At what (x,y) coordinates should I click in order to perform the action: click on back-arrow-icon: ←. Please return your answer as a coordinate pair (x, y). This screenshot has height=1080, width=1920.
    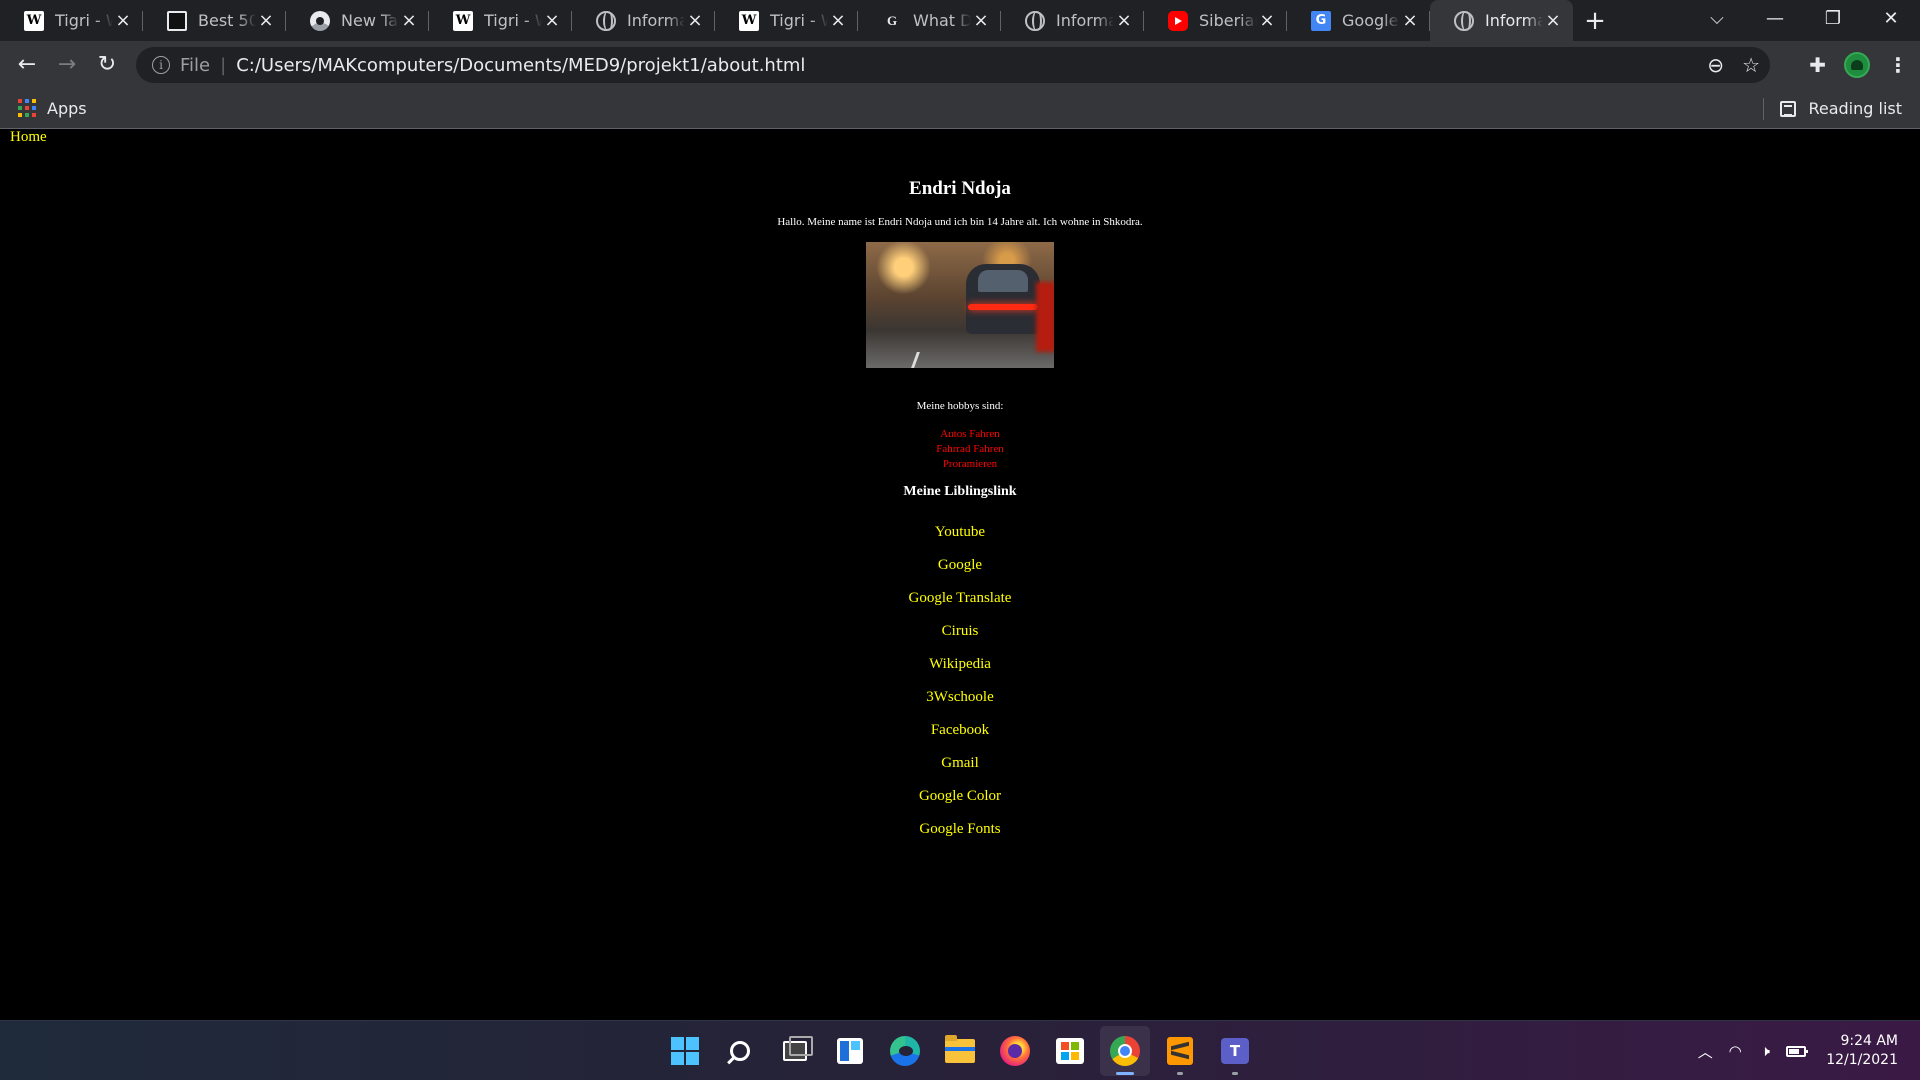
    Looking at the image, I should click on (27, 65).